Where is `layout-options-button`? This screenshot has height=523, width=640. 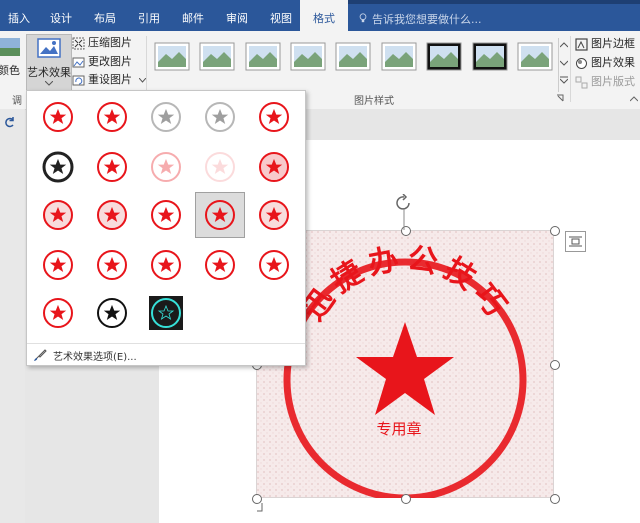 layout-options-button is located at coordinates (575, 241).